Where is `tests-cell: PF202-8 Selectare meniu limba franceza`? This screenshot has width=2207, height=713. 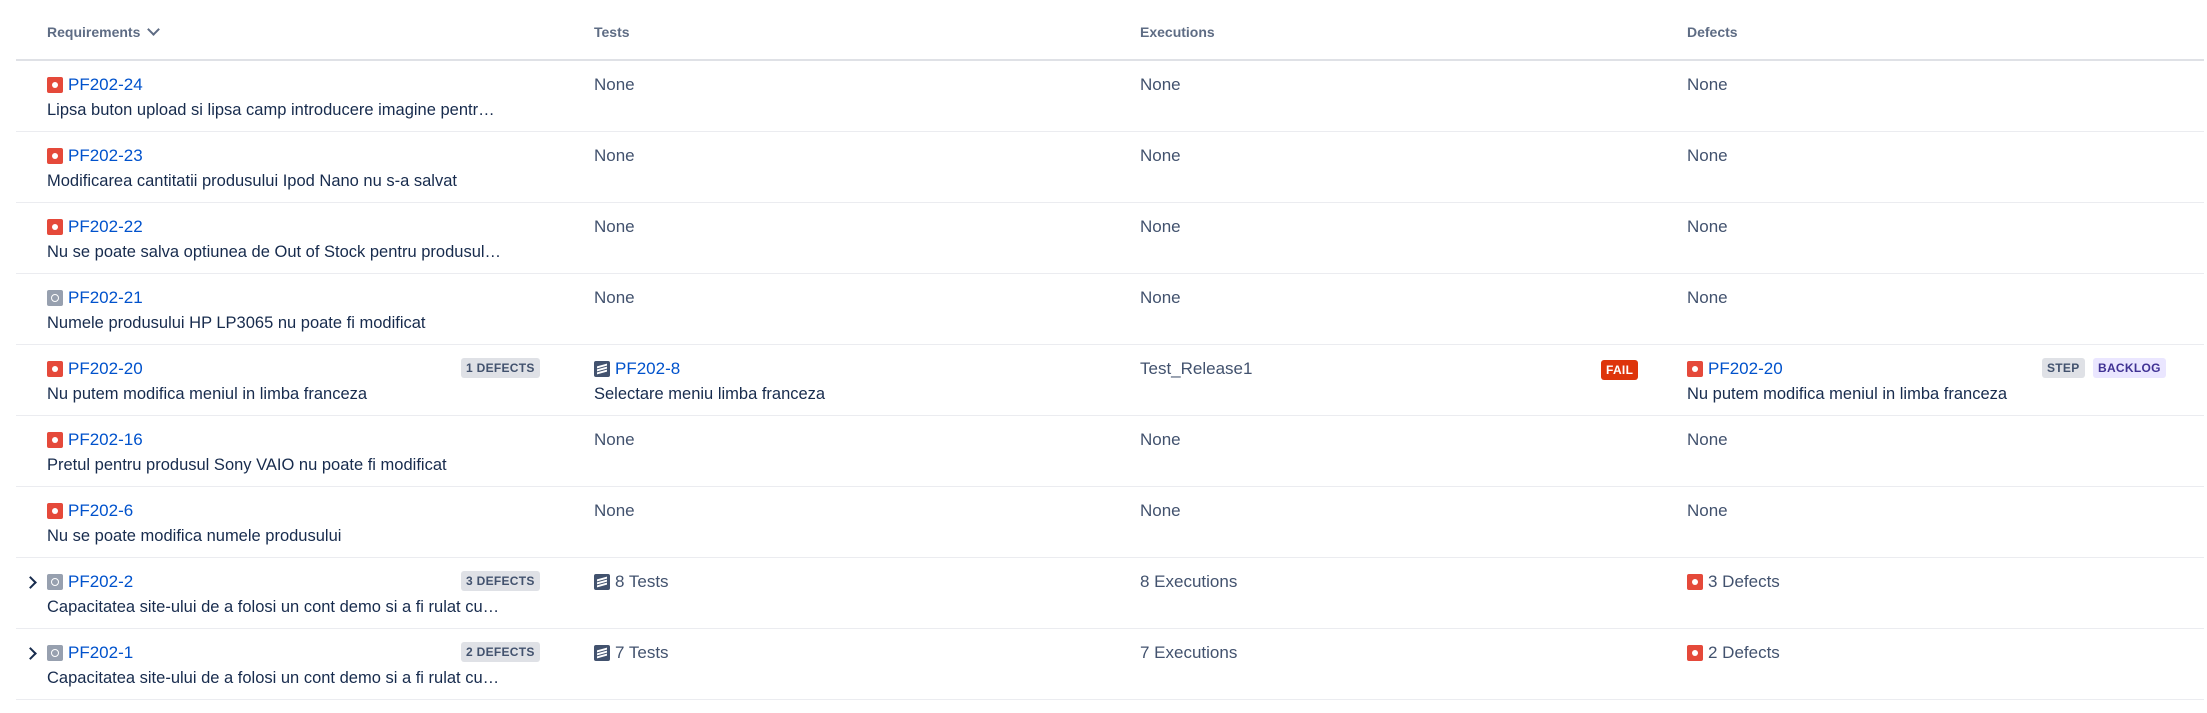 tests-cell: PF202-8 Selectare meniu limba franceza is located at coordinates (854, 380).